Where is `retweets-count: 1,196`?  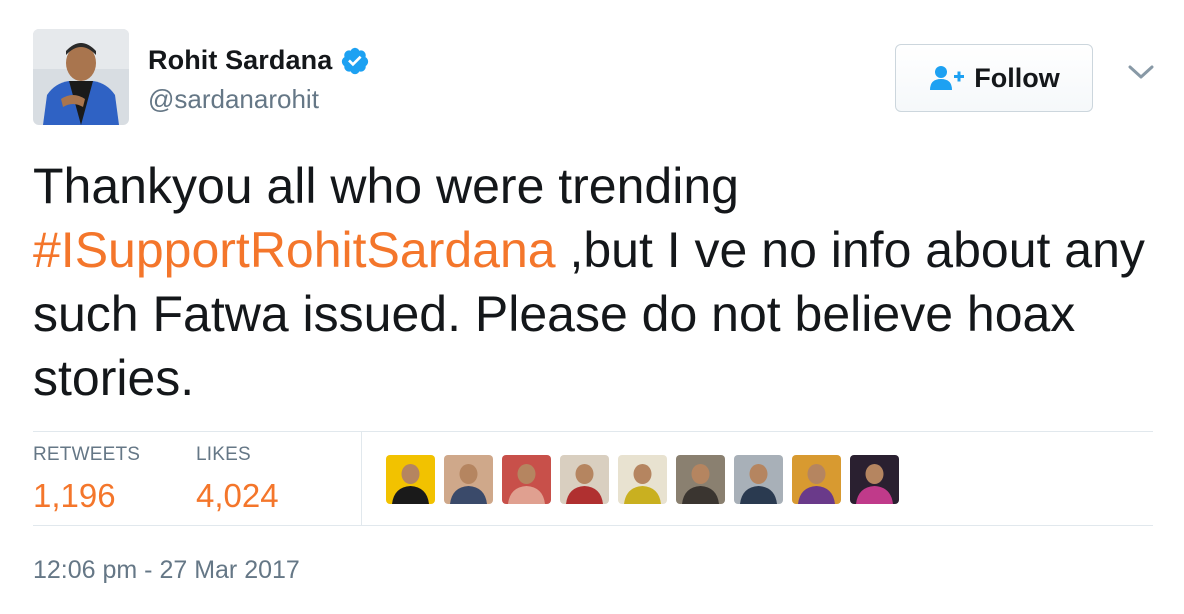
retweets-count: 1,196 is located at coordinates (74, 495).